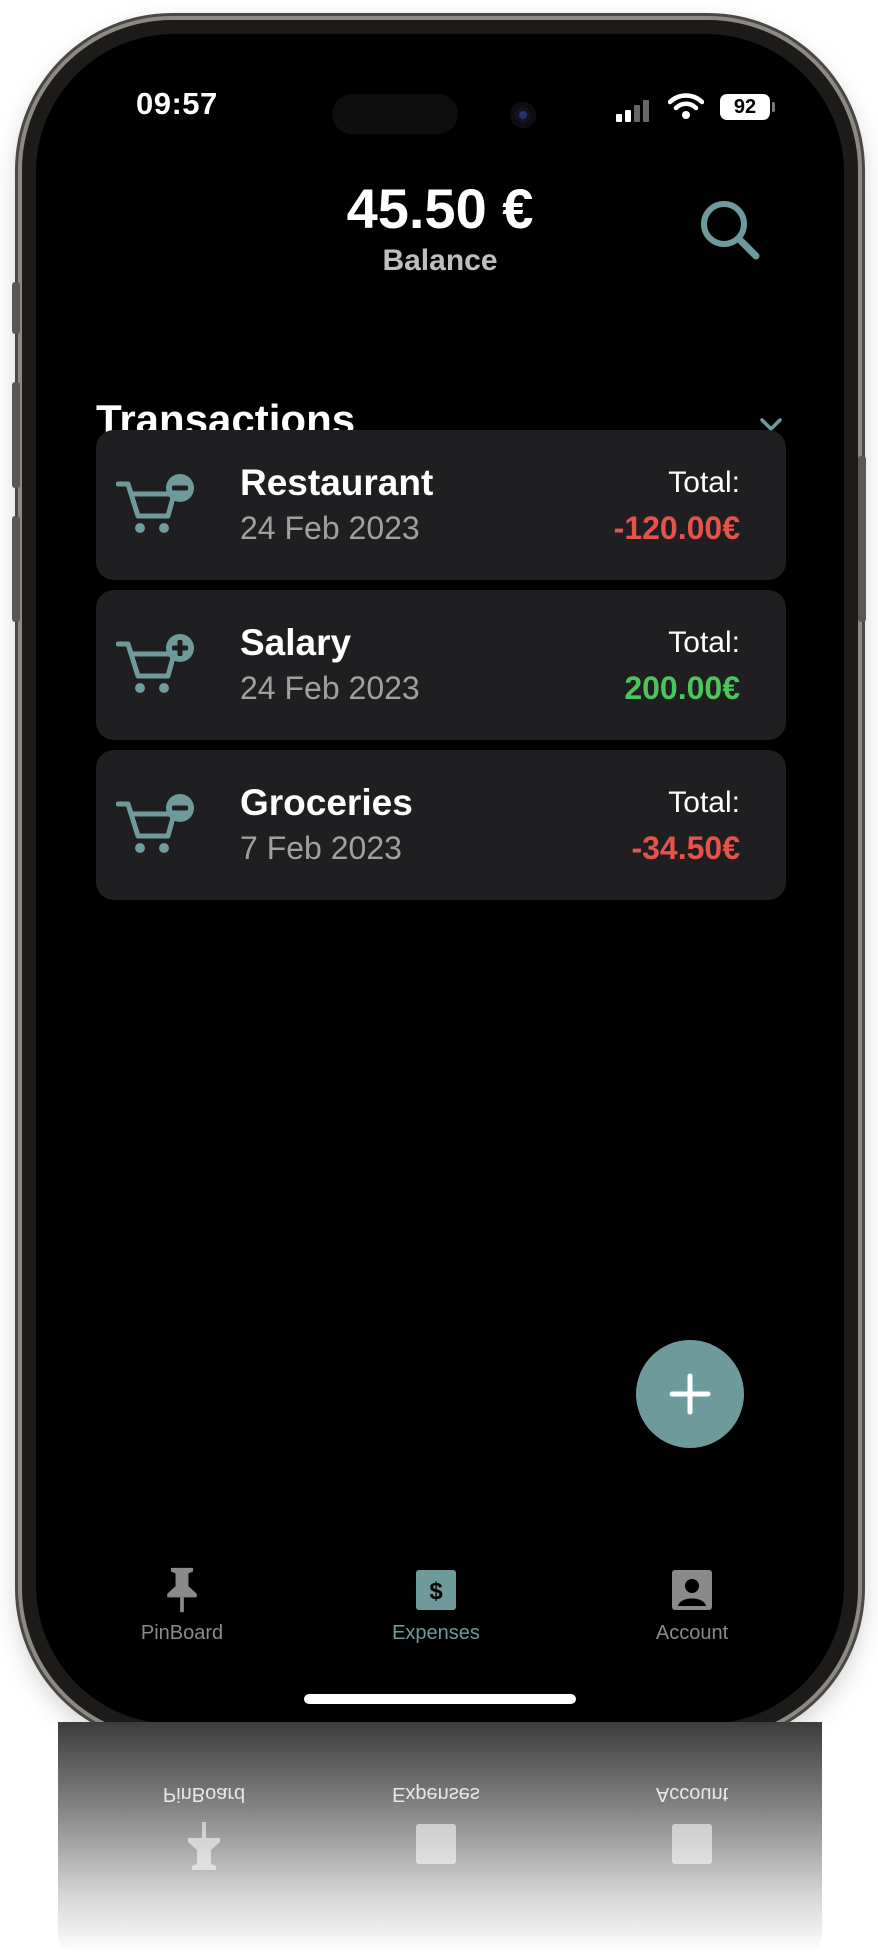  I want to click on dollar-icon, so click(436, 1846).